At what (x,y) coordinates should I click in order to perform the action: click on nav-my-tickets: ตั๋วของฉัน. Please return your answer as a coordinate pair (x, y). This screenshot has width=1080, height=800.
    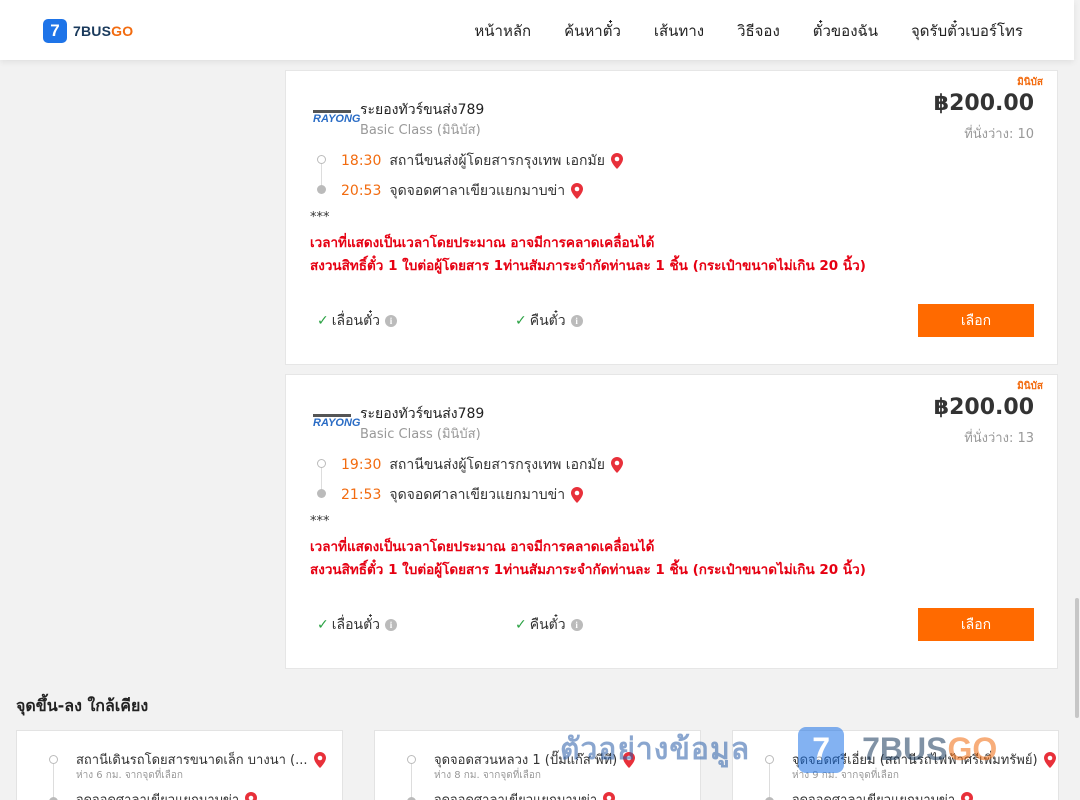
    Looking at the image, I should click on (845, 31).